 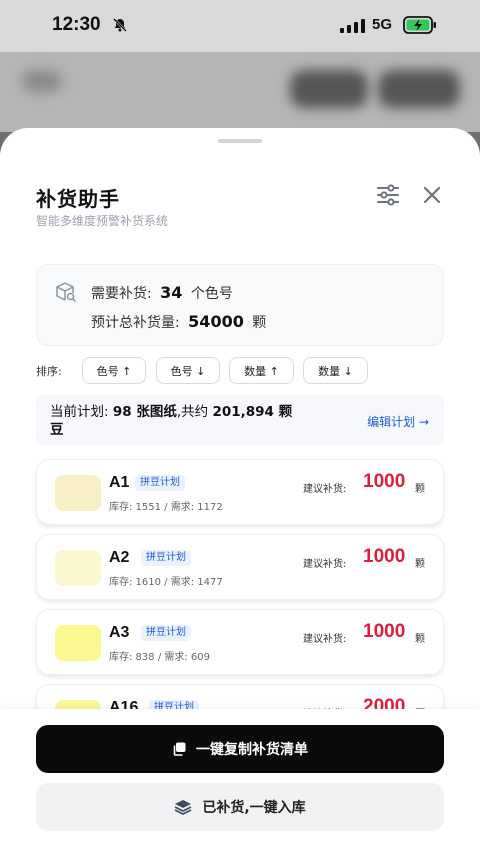 I want to click on need-restock-count: 34, so click(x=171, y=292).